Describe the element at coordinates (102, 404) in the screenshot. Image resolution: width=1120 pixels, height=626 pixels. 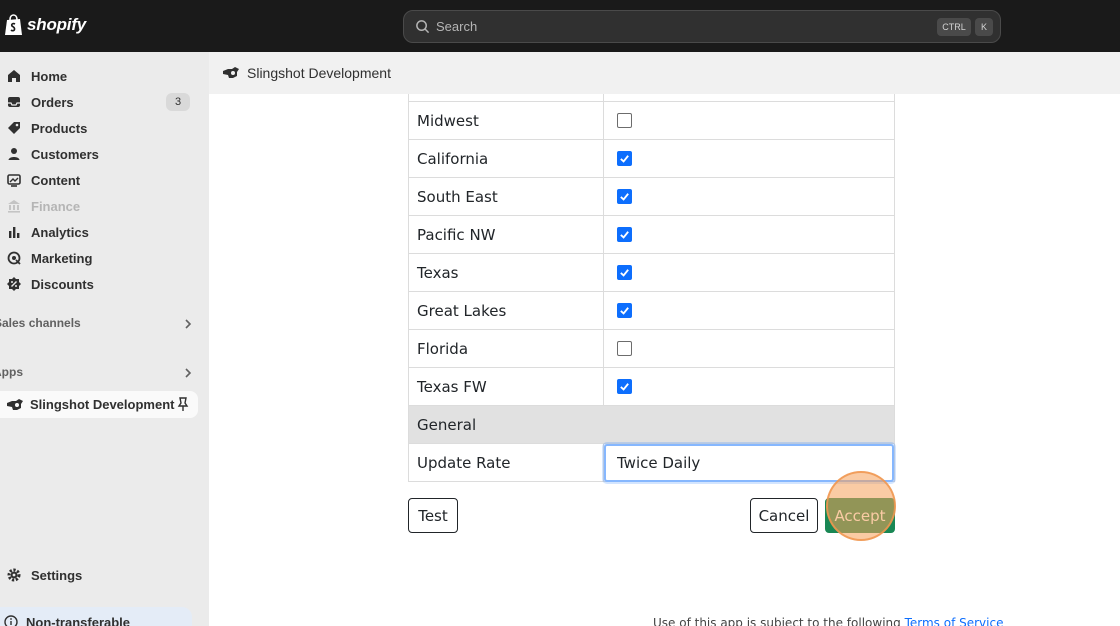
I see `app-item-label: Slingshot Development` at that location.